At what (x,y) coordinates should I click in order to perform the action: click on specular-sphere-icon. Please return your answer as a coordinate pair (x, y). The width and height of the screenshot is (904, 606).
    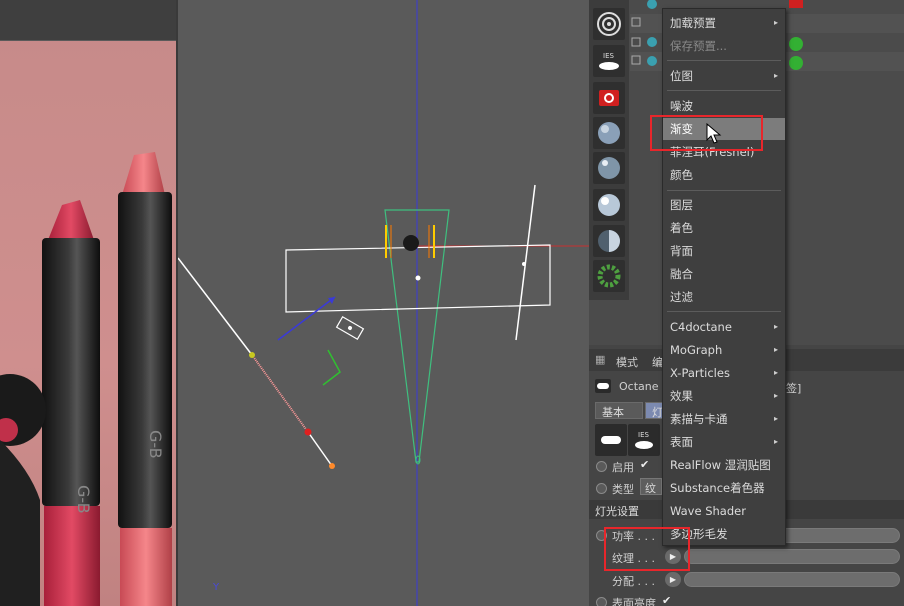
    Looking at the image, I should click on (609, 205).